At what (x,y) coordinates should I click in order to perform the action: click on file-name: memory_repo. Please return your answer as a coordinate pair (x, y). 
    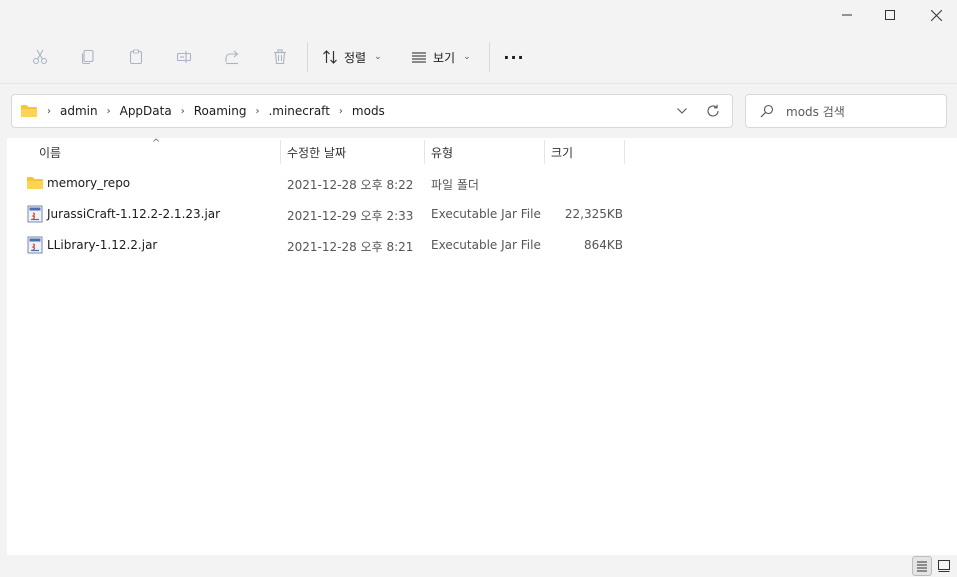
    Looking at the image, I should click on (89, 183).